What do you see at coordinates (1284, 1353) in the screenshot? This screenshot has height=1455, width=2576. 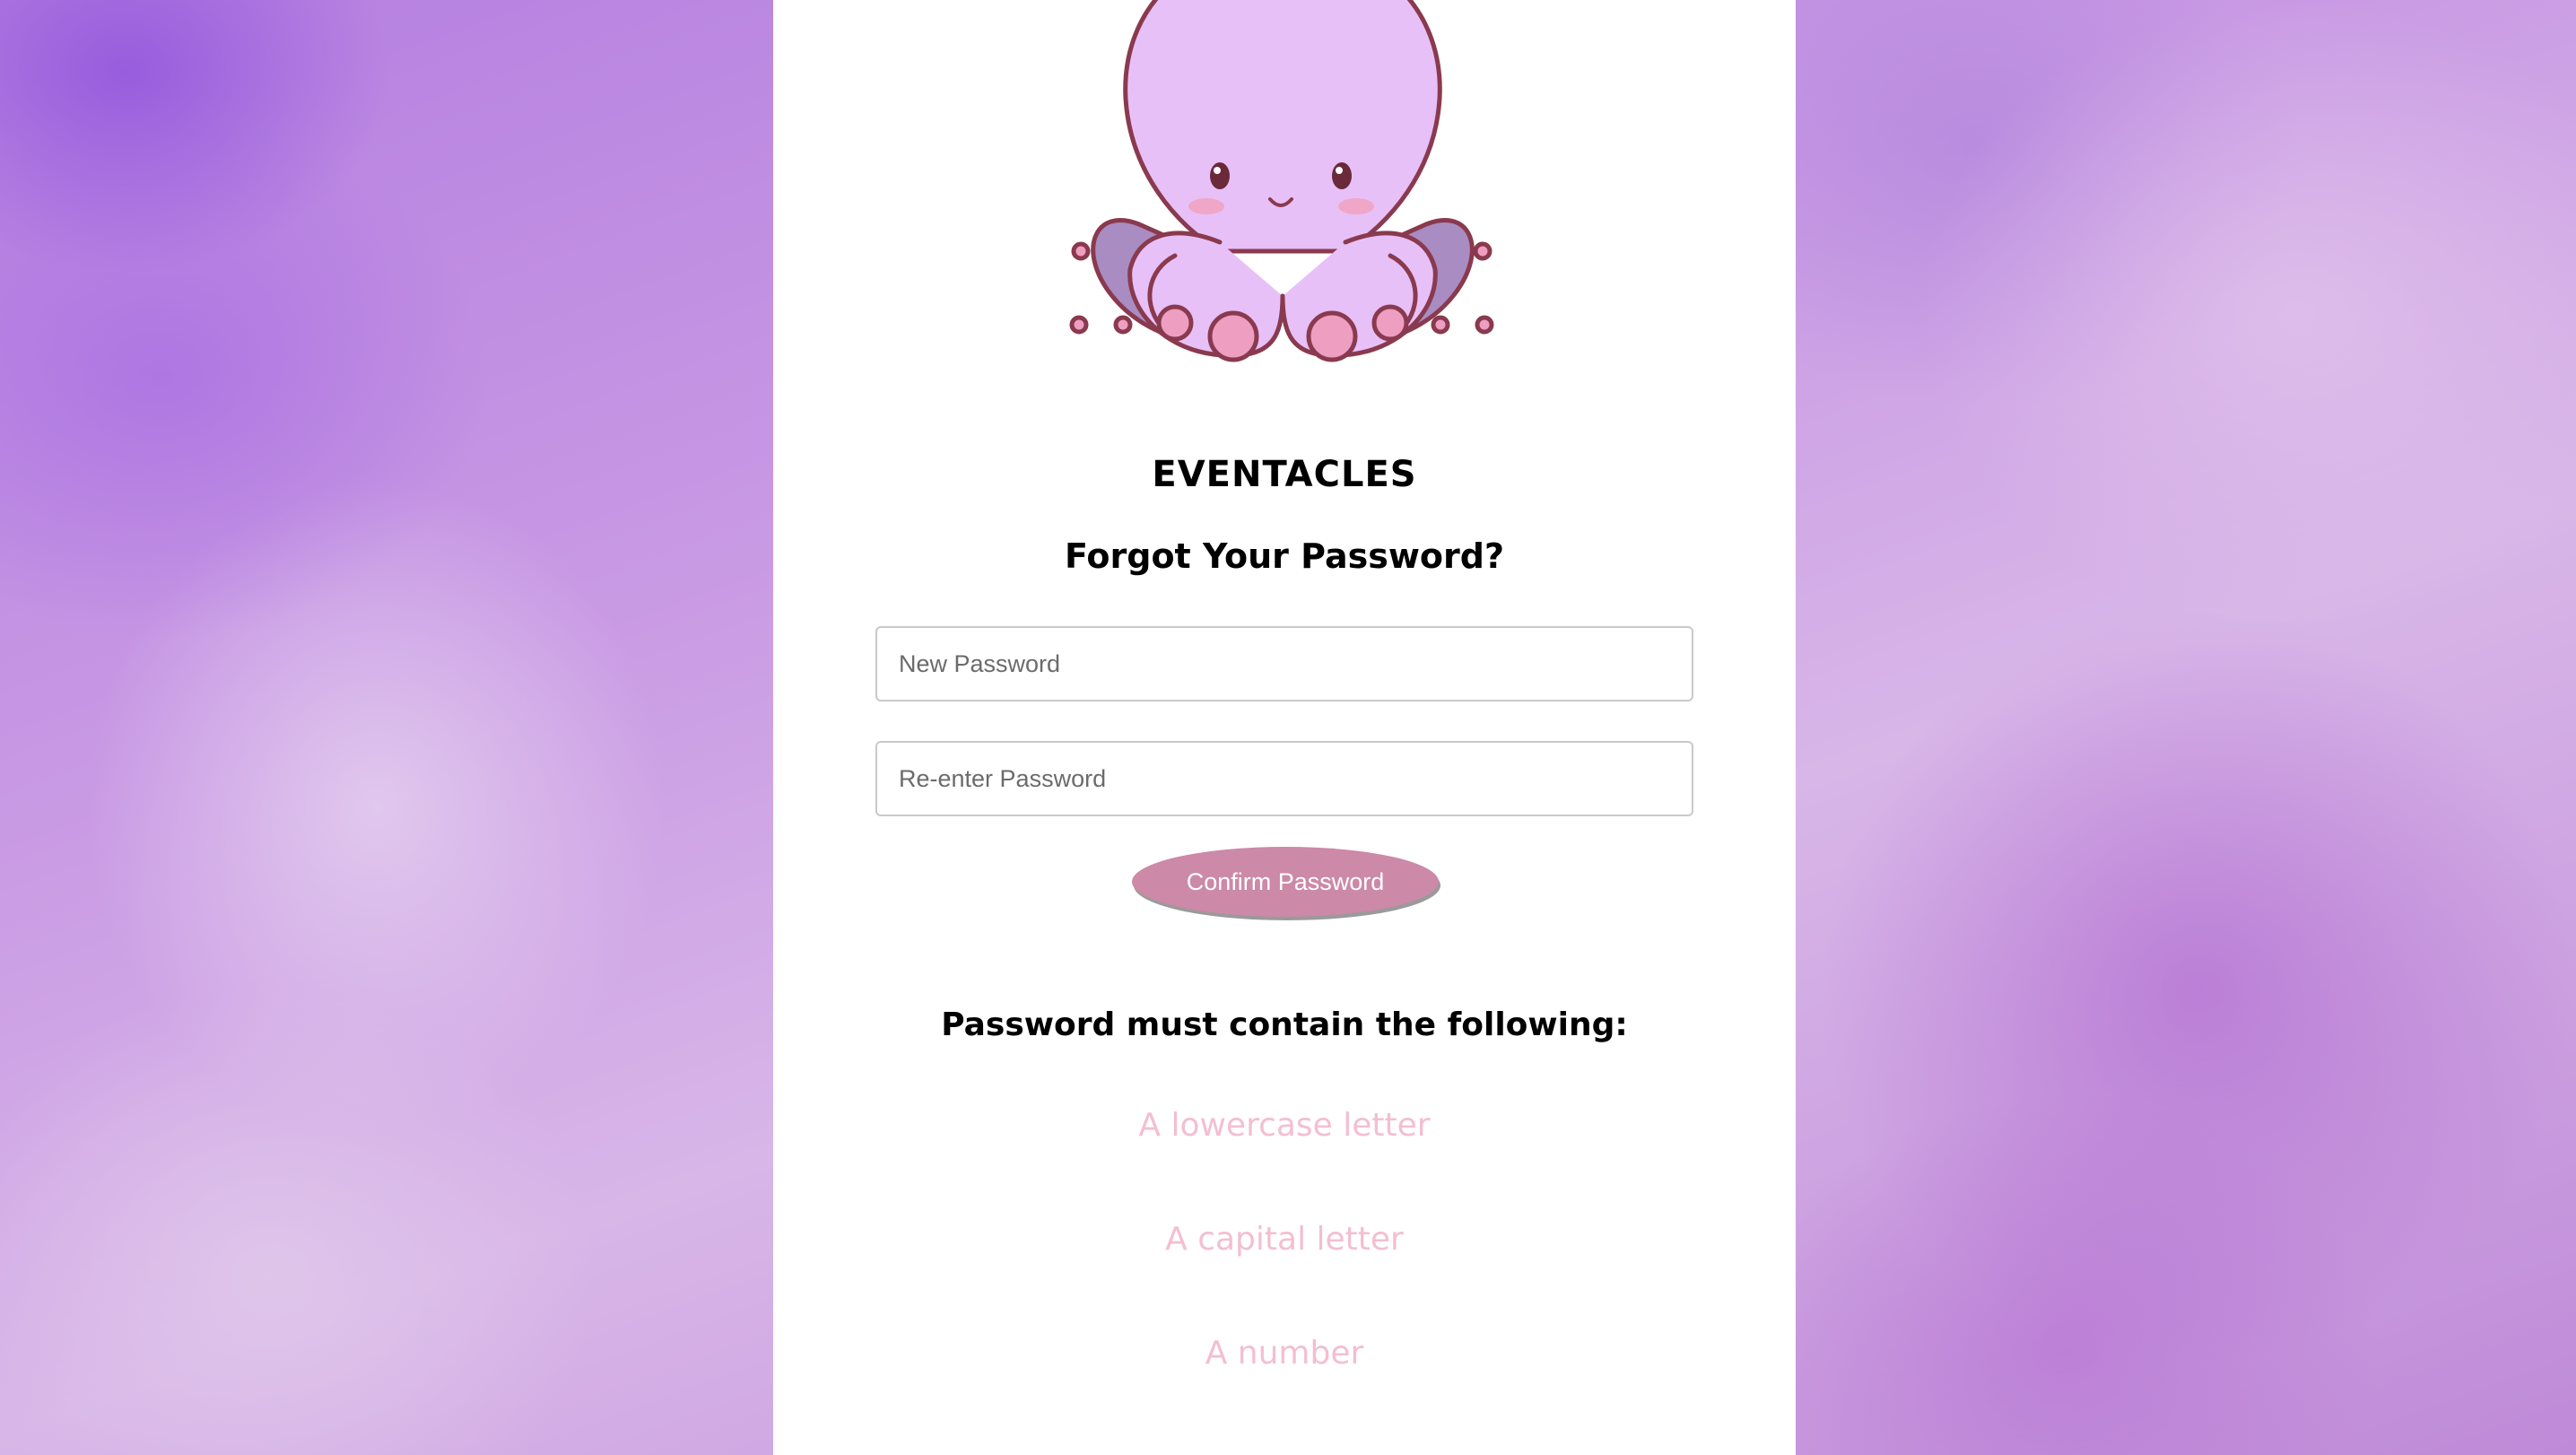 I see `requirement-number: A number` at bounding box center [1284, 1353].